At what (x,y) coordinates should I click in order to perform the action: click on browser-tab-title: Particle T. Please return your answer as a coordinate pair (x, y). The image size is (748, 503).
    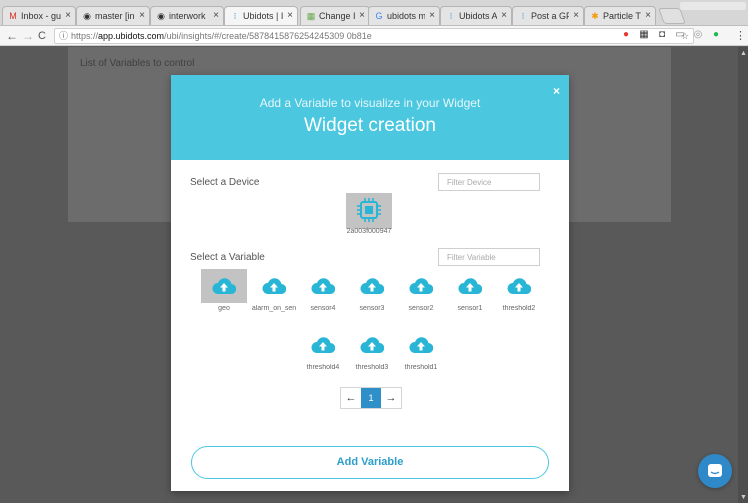
    Looking at the image, I should click on (622, 16).